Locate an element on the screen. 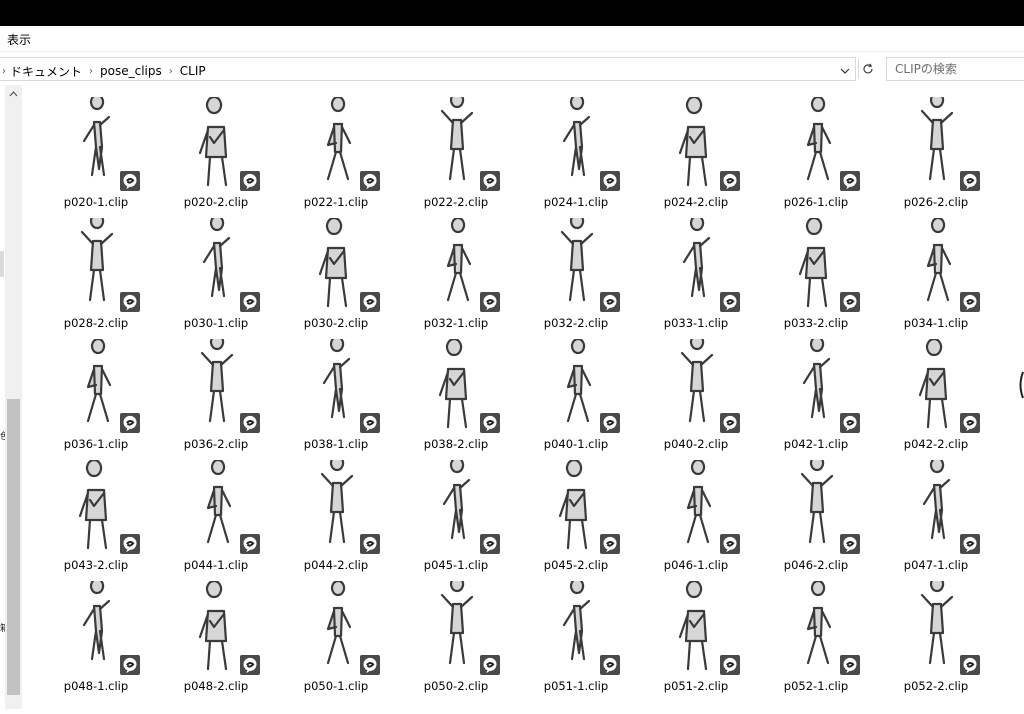  file-name: p033-2.clip is located at coordinates (816, 323).